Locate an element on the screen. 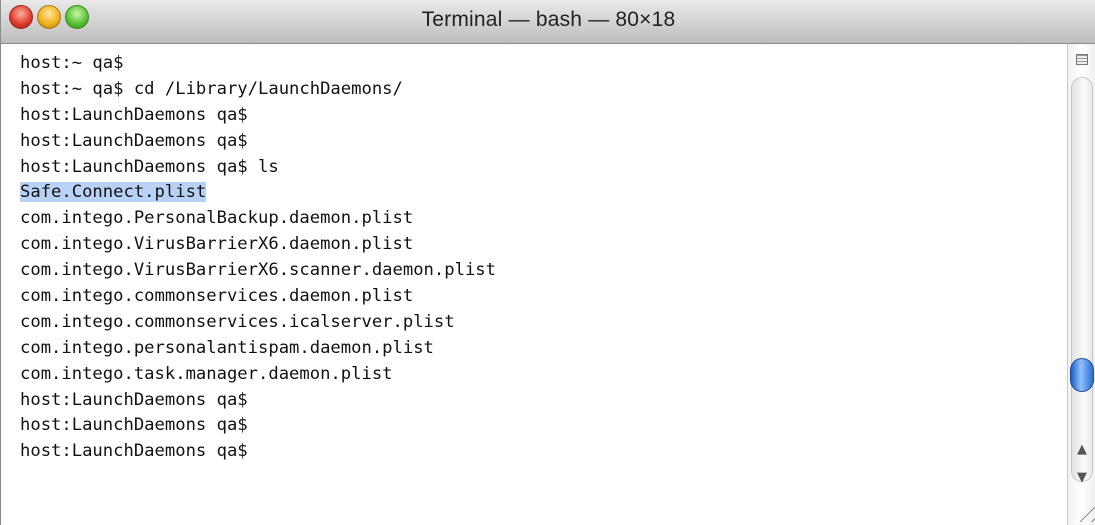 The height and width of the screenshot is (525, 1095). scroll-down-arrow-icon: ▼ is located at coordinates (1082, 478).